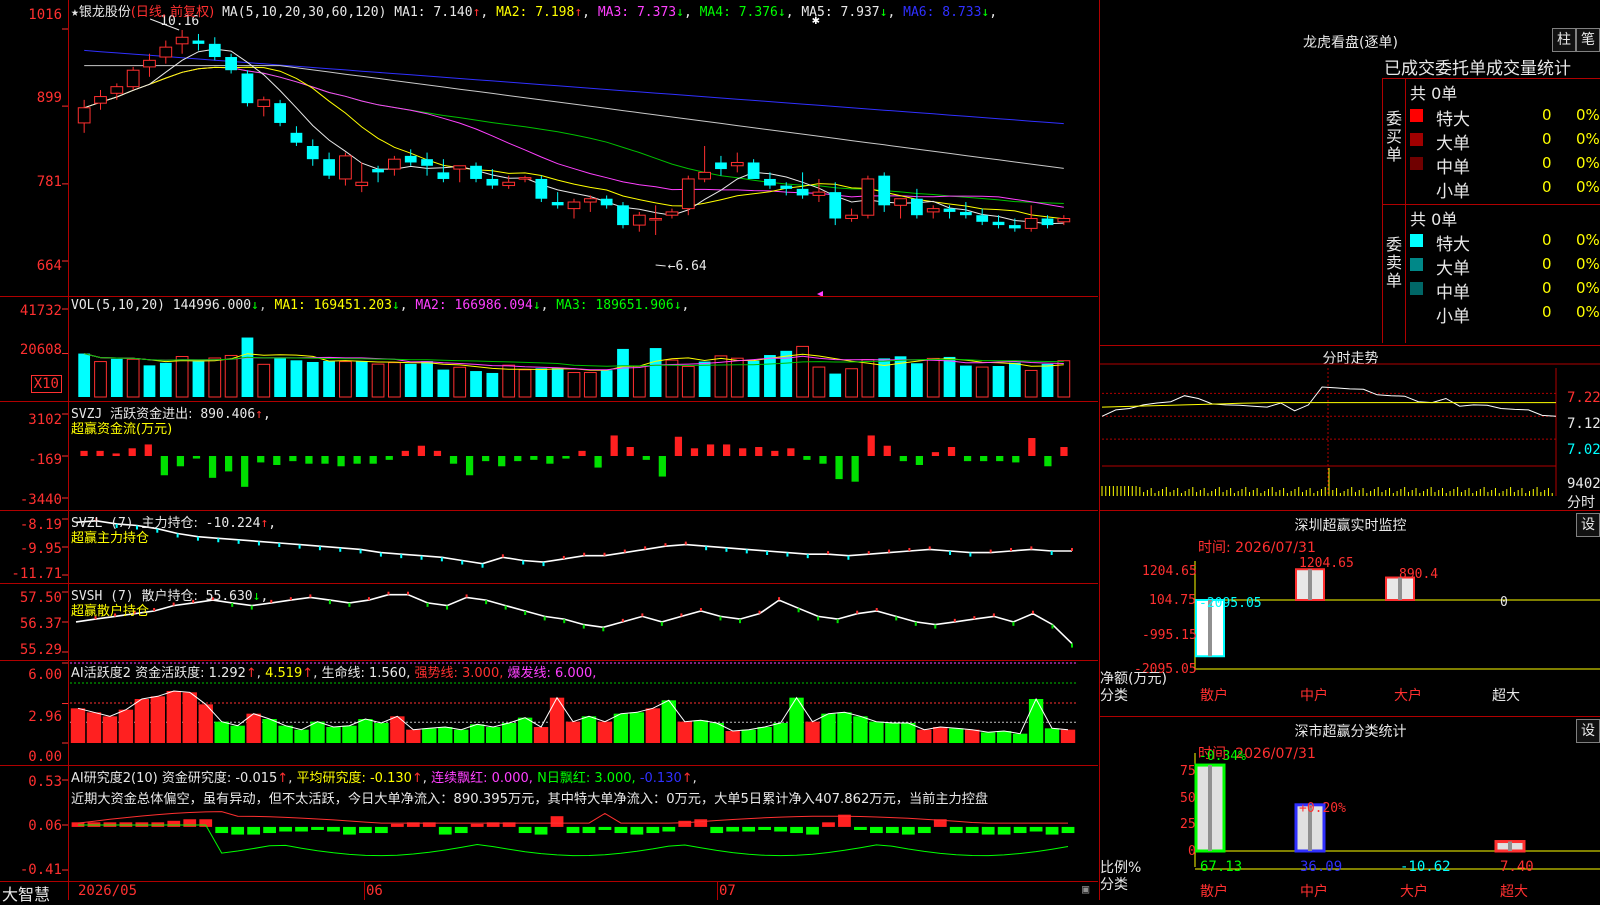 The height and width of the screenshot is (905, 1600). Describe the element at coordinates (1408, 696) in the screenshot. I see `category-label: 大户` at that location.